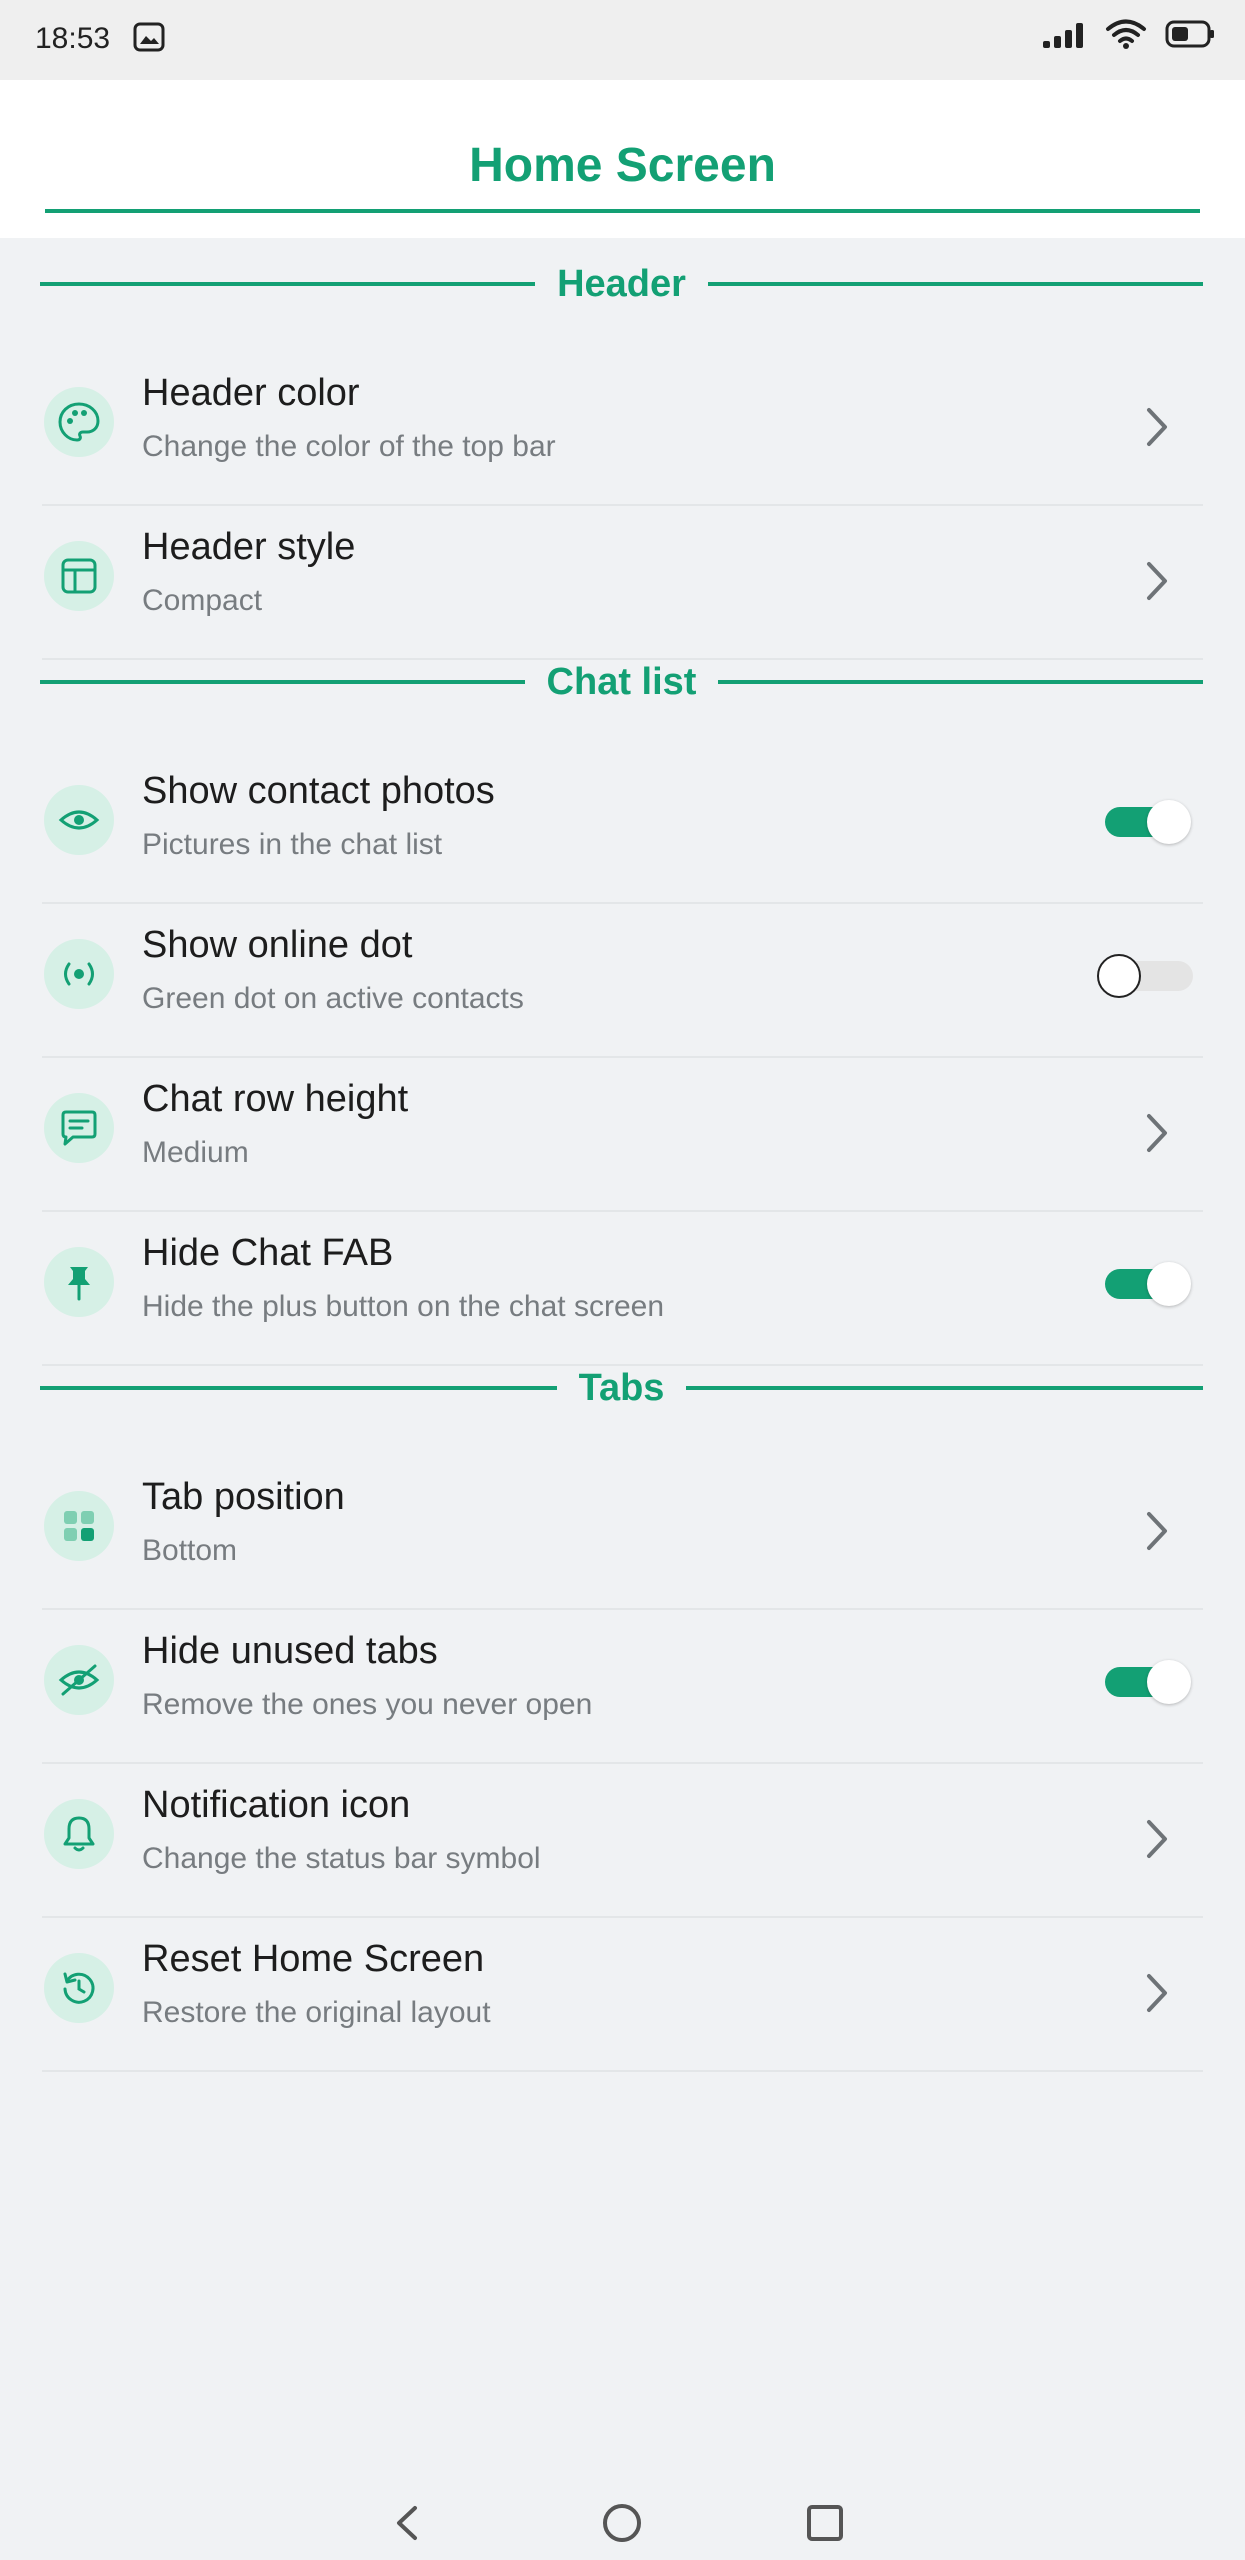  Describe the element at coordinates (243, 1497) in the screenshot. I see `setting-title: Tab position` at that location.